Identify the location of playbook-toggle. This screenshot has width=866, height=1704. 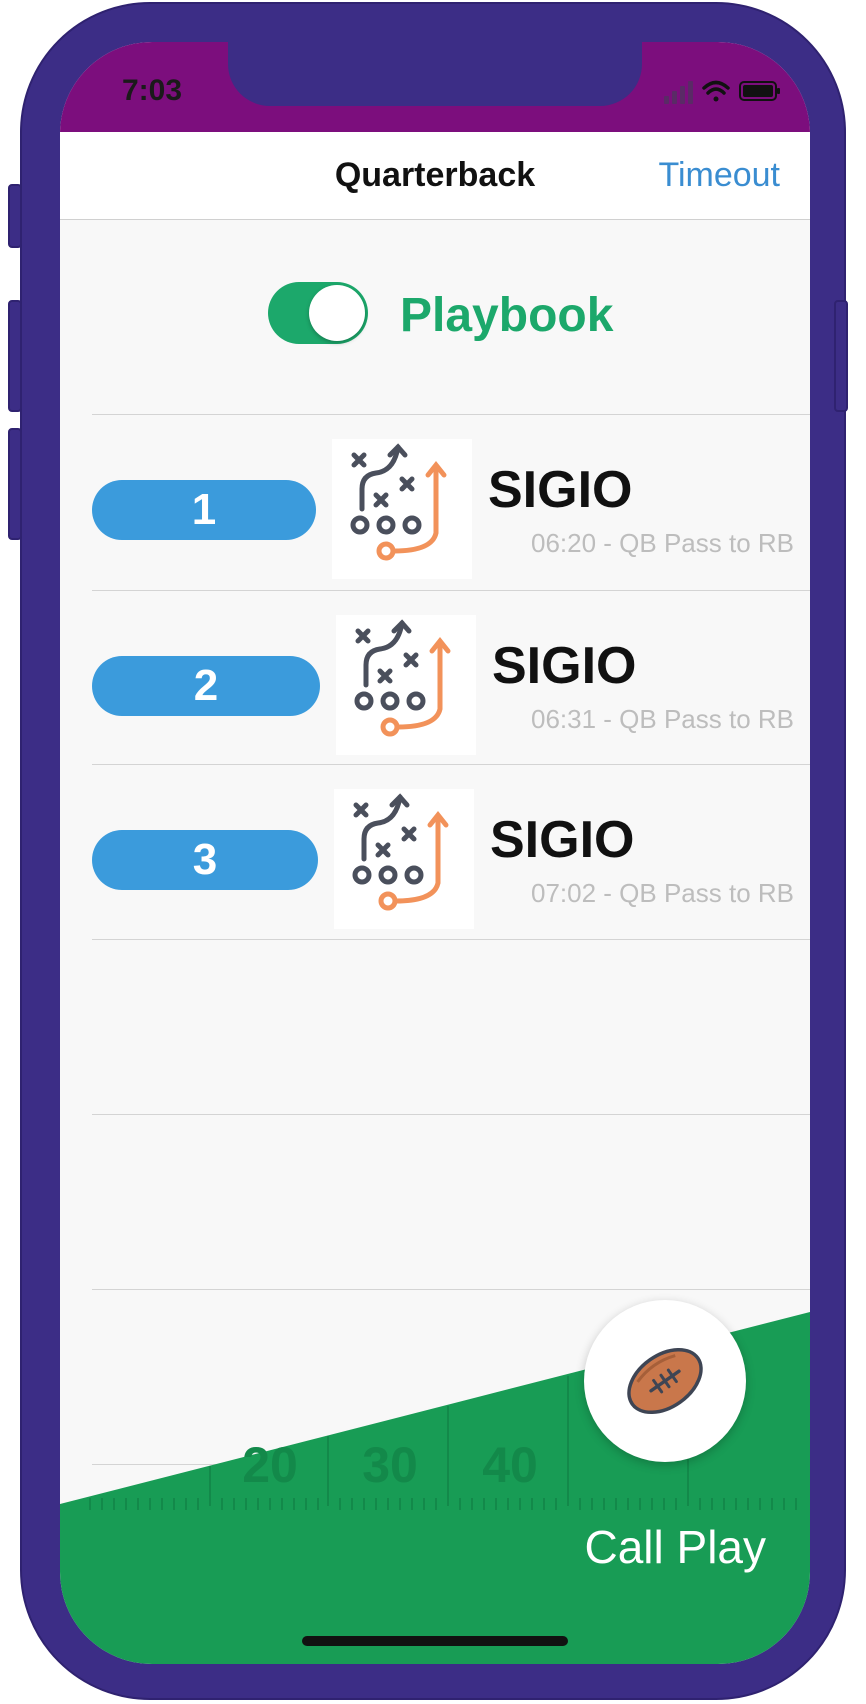
(318, 313).